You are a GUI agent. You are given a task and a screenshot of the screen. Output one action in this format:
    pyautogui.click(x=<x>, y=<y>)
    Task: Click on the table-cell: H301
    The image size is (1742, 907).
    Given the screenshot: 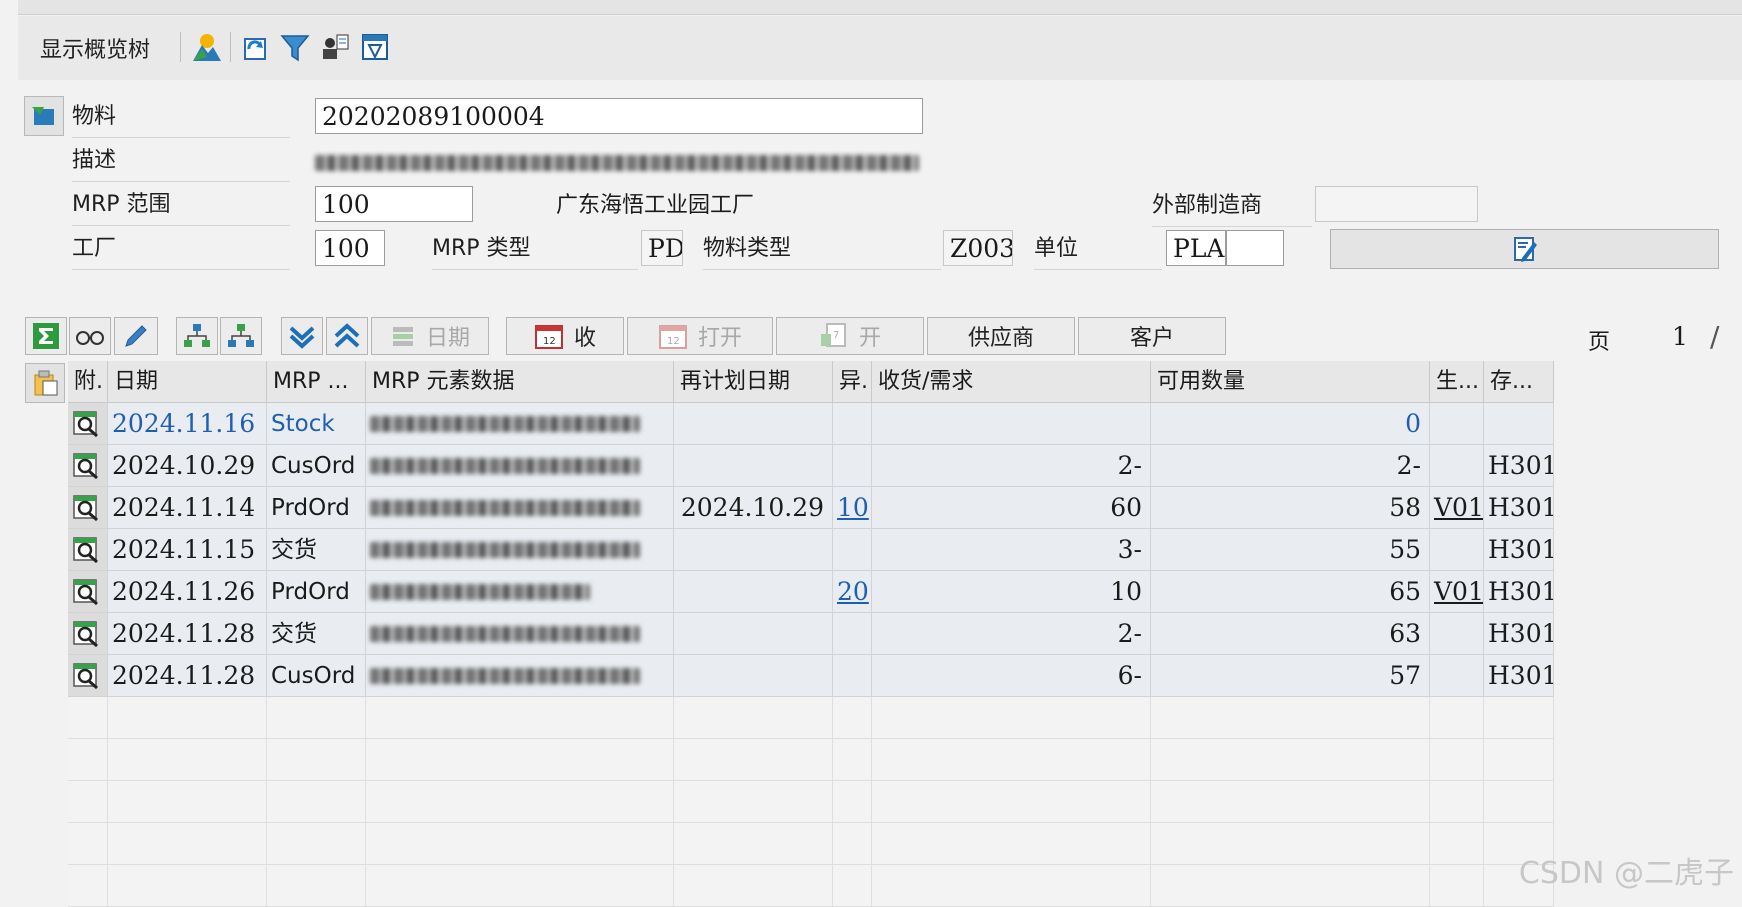 What is the action you would take?
    pyautogui.click(x=1519, y=466)
    